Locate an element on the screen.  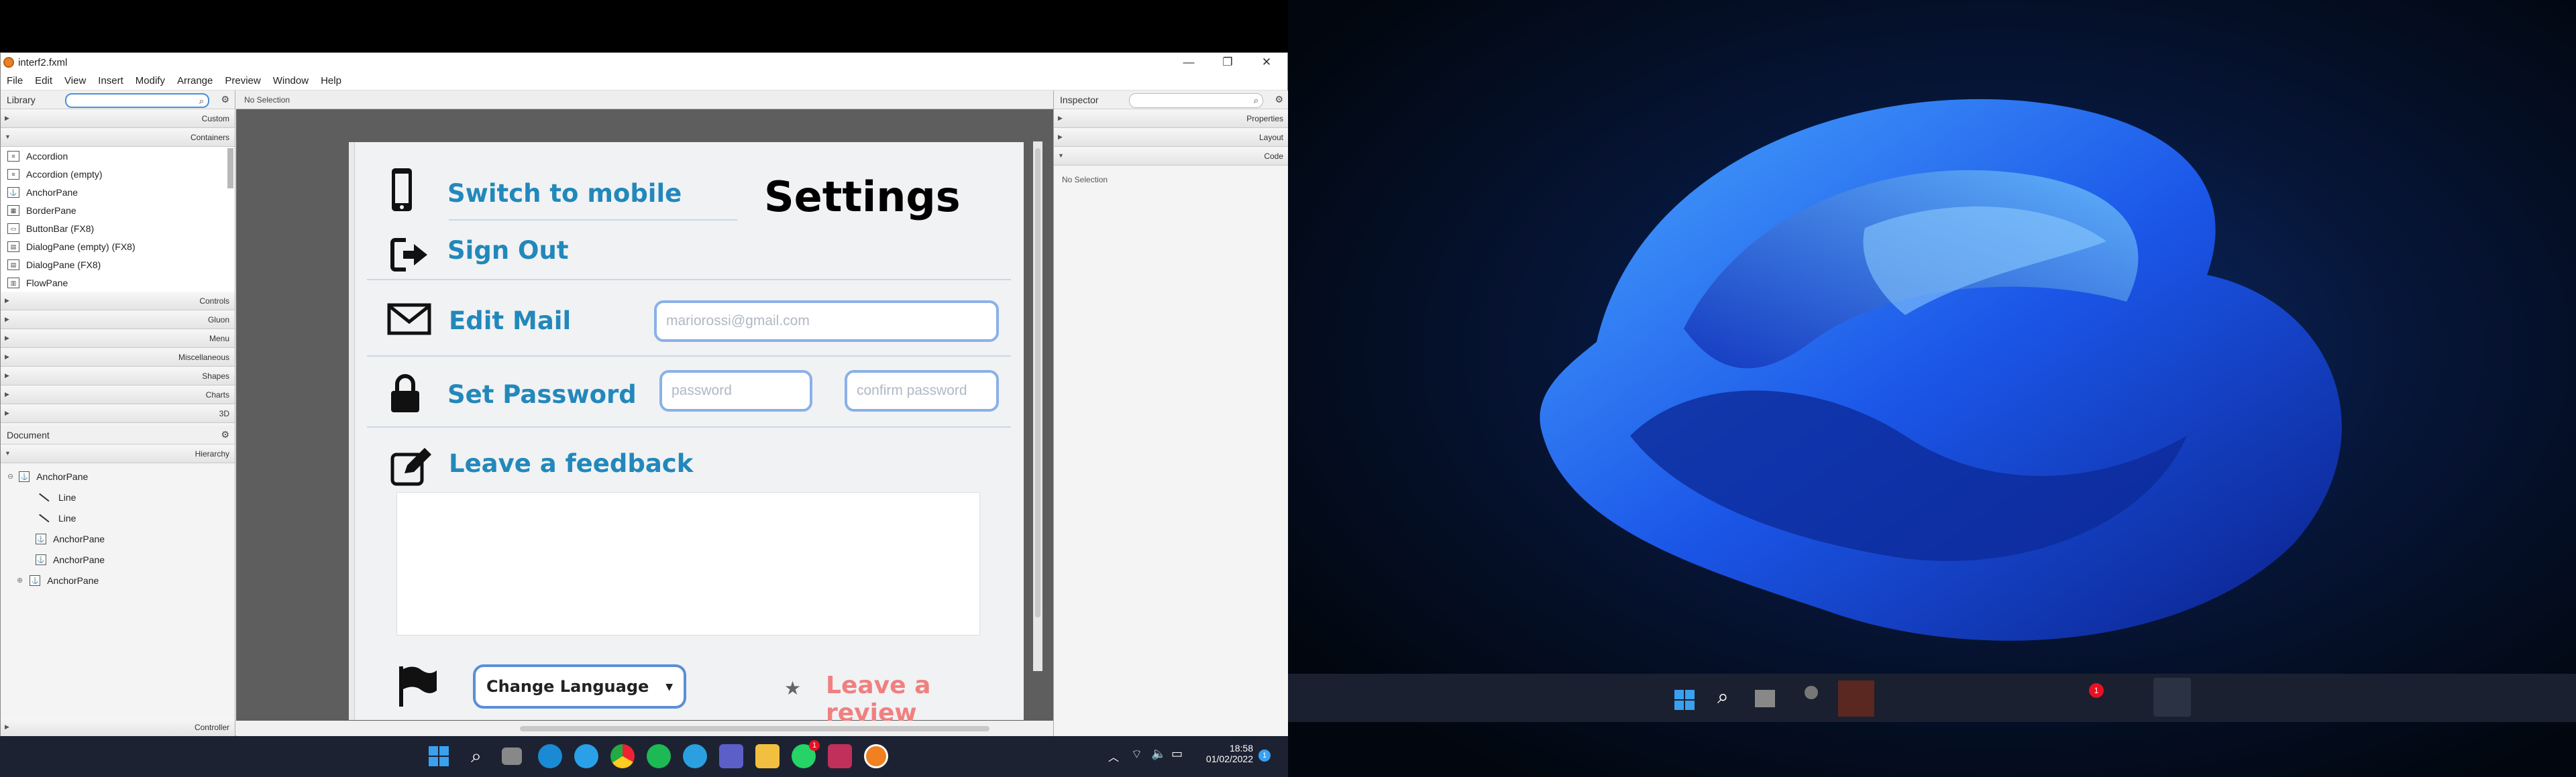
scene-builder-taskbar-icon is located at coordinates (876, 756).